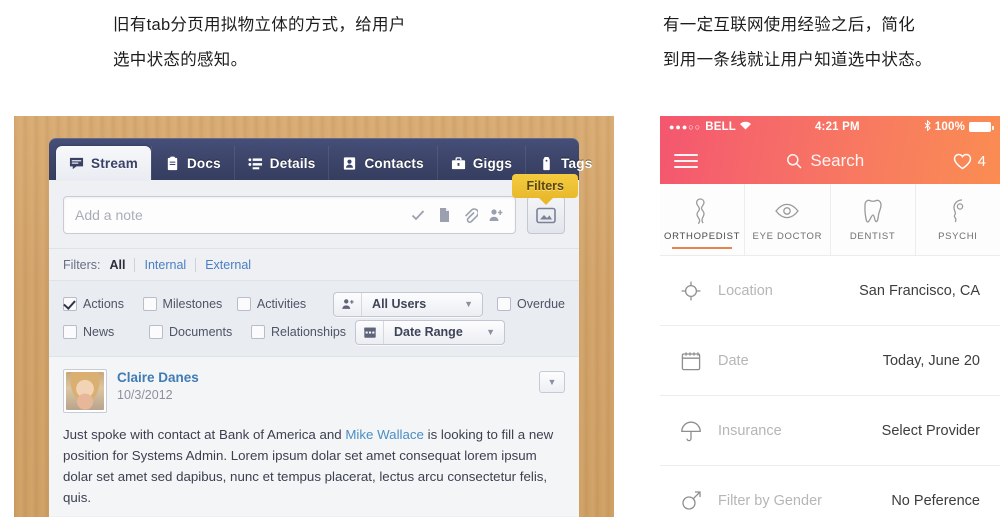  Describe the element at coordinates (160, 265) in the screenshot. I see `filter-internal: Internal` at that location.